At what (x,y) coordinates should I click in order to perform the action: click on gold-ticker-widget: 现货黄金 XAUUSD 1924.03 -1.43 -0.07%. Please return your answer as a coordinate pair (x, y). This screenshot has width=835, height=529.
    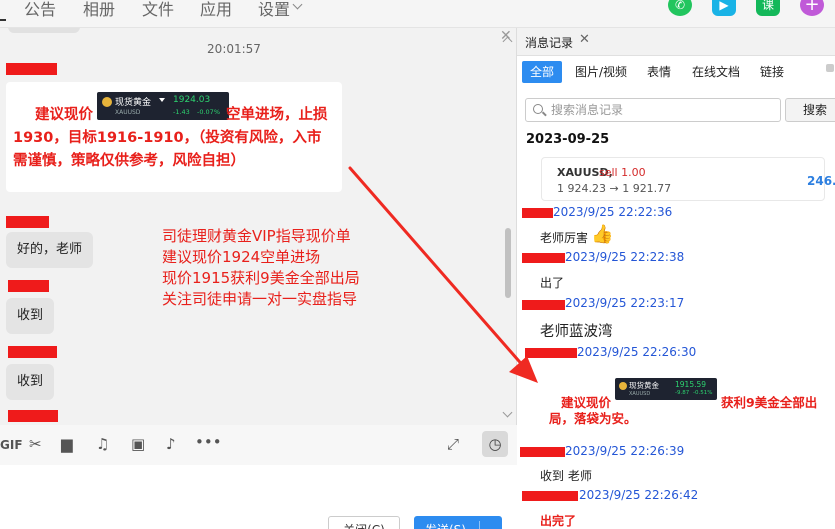
    Looking at the image, I should click on (163, 106).